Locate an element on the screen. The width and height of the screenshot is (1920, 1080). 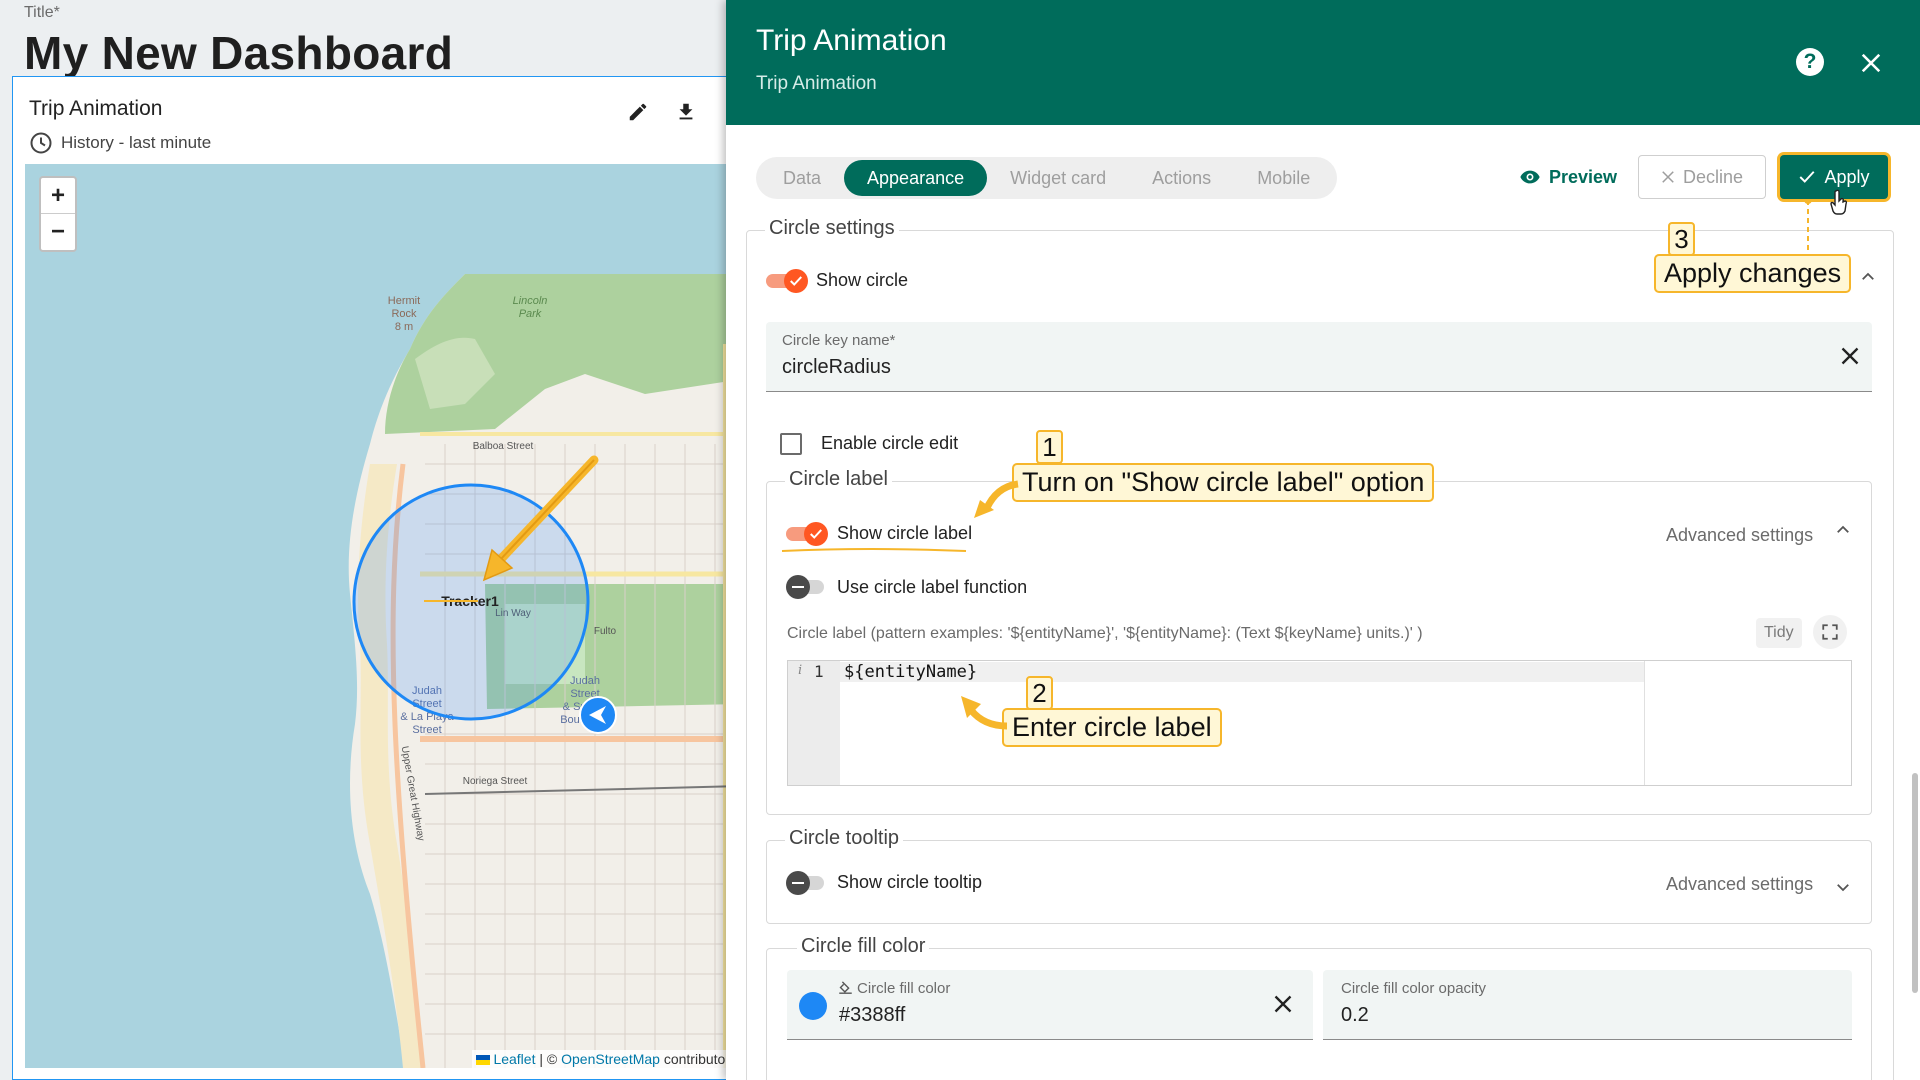
circle-key-name-label: Circle key name* is located at coordinates (839, 340).